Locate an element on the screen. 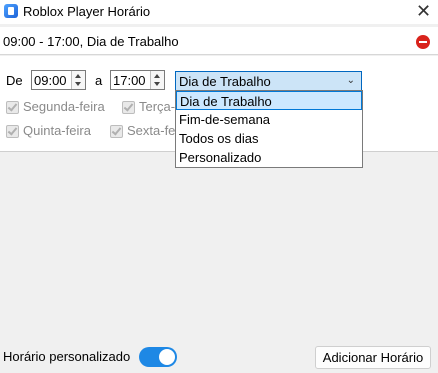 This screenshot has height=373, width=438. day-label: Sexta-fe is located at coordinates (151, 130).